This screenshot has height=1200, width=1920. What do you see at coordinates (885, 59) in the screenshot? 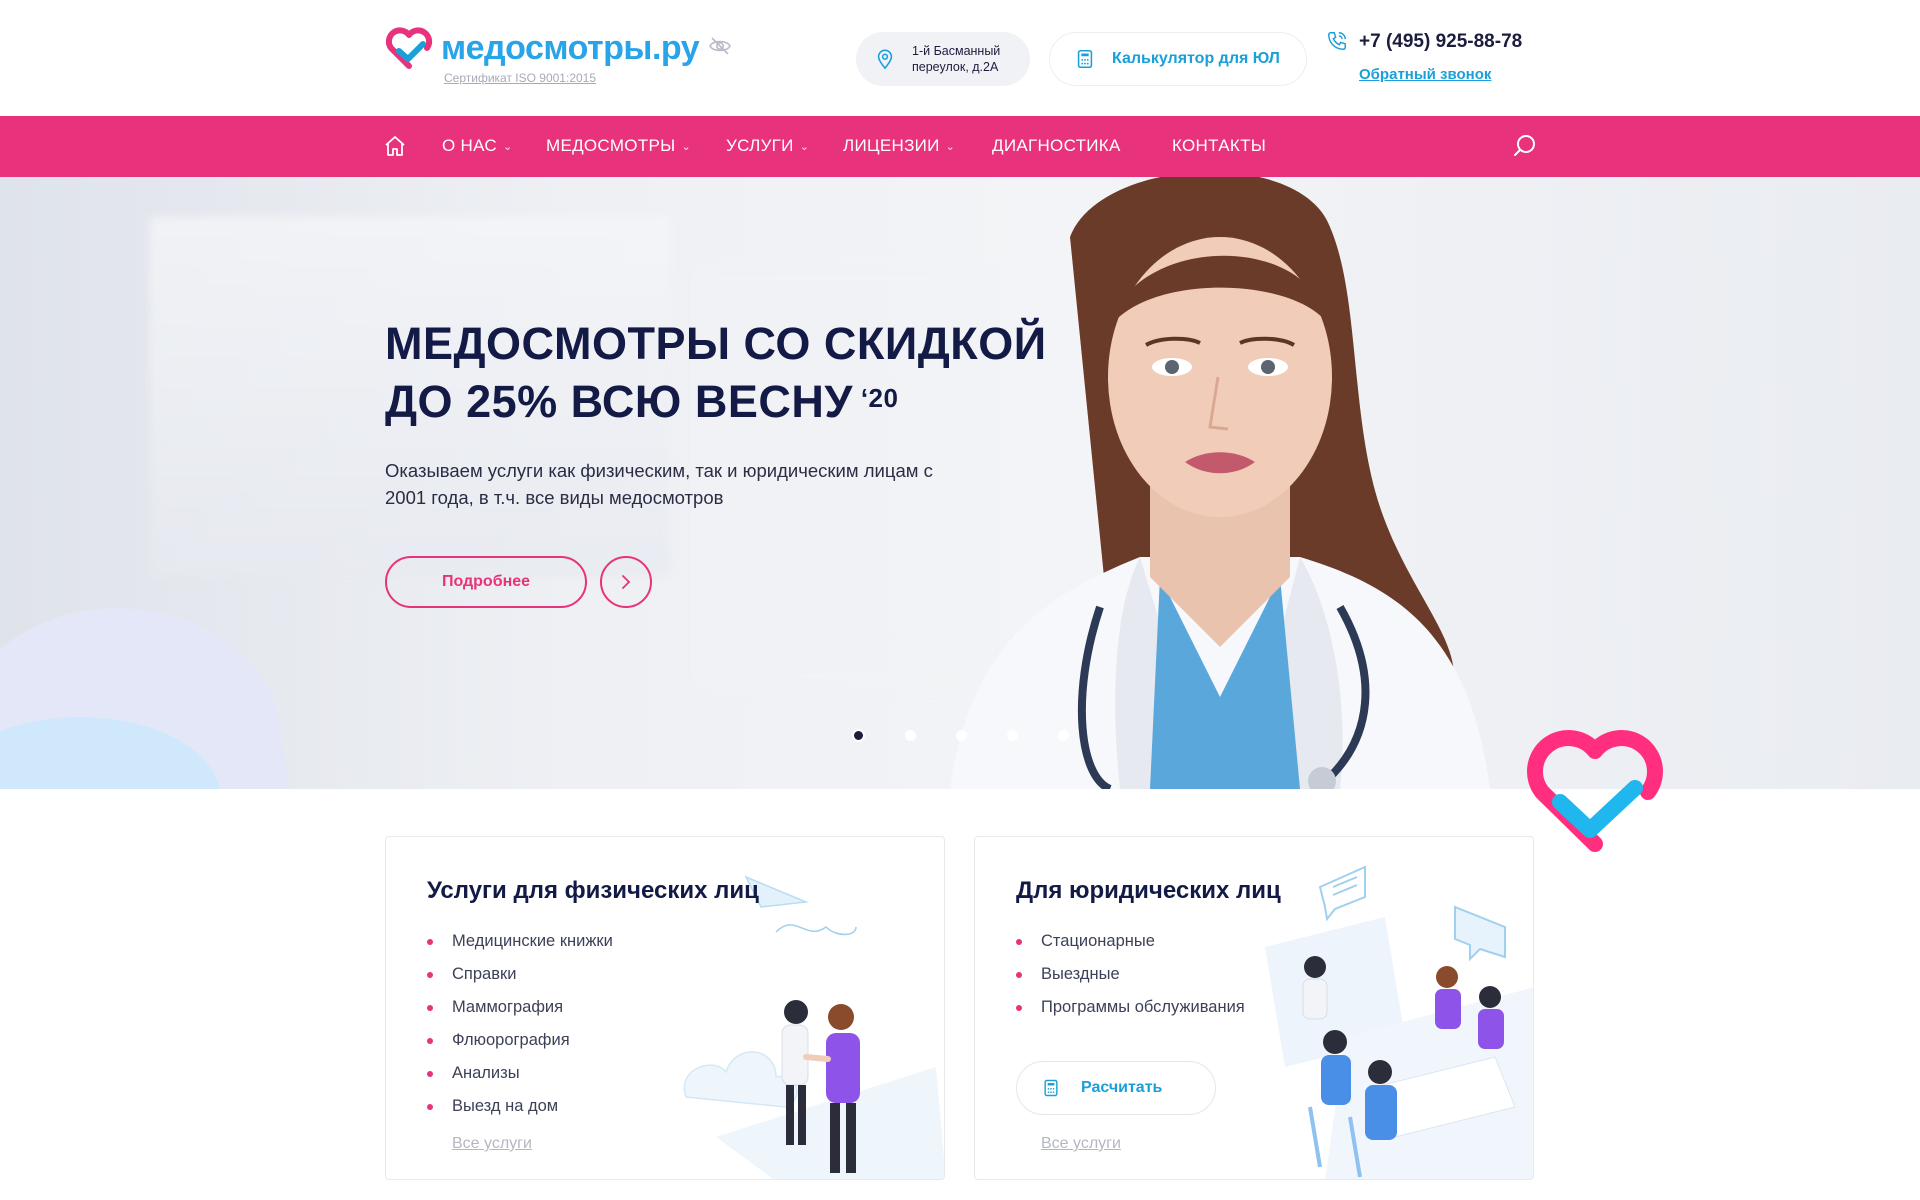
I see `location-pin-icon` at bounding box center [885, 59].